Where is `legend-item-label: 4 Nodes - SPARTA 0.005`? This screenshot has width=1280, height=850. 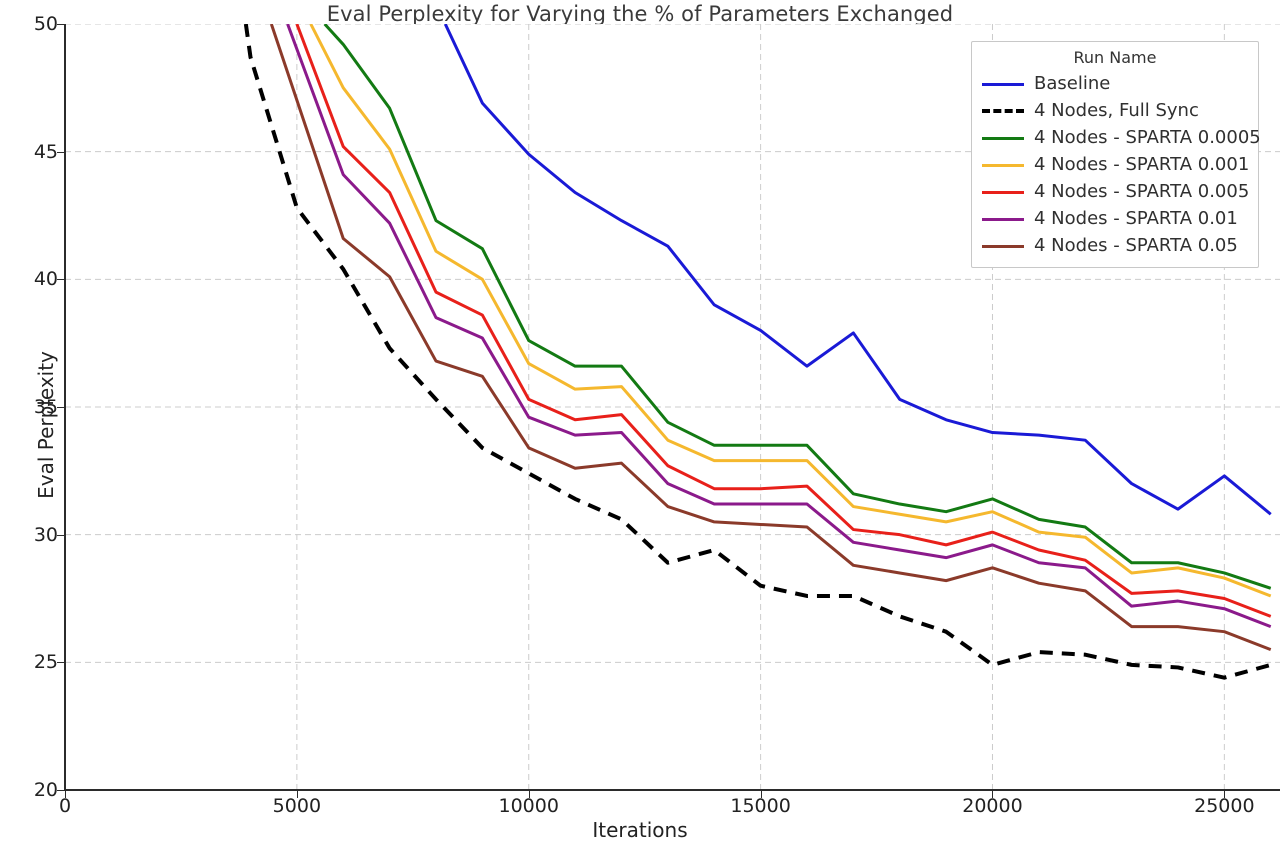
legend-item-label: 4 Nodes - SPARTA 0.005 is located at coordinates (1142, 191).